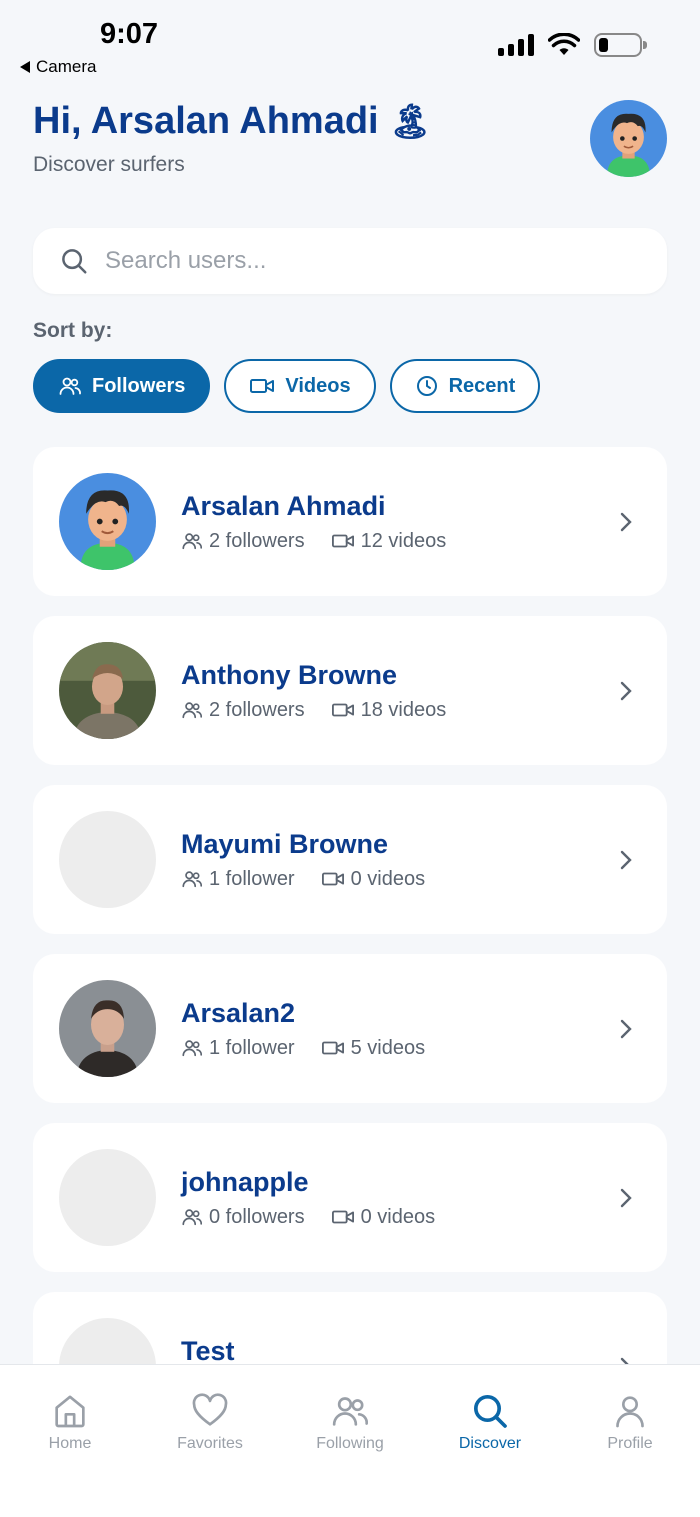 The height and width of the screenshot is (1517, 700). I want to click on sort-followers-button: Followers, so click(122, 386).